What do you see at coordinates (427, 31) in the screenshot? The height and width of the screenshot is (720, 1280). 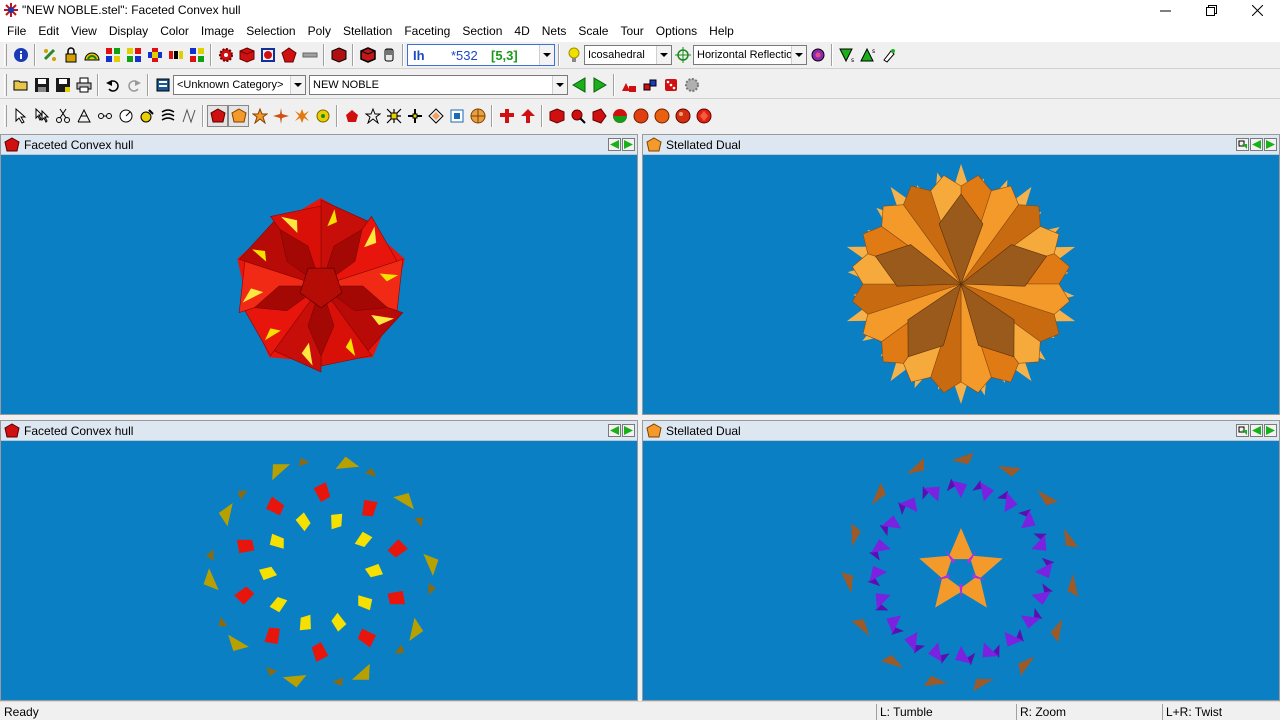 I see `menu-faceting: Faceting` at bounding box center [427, 31].